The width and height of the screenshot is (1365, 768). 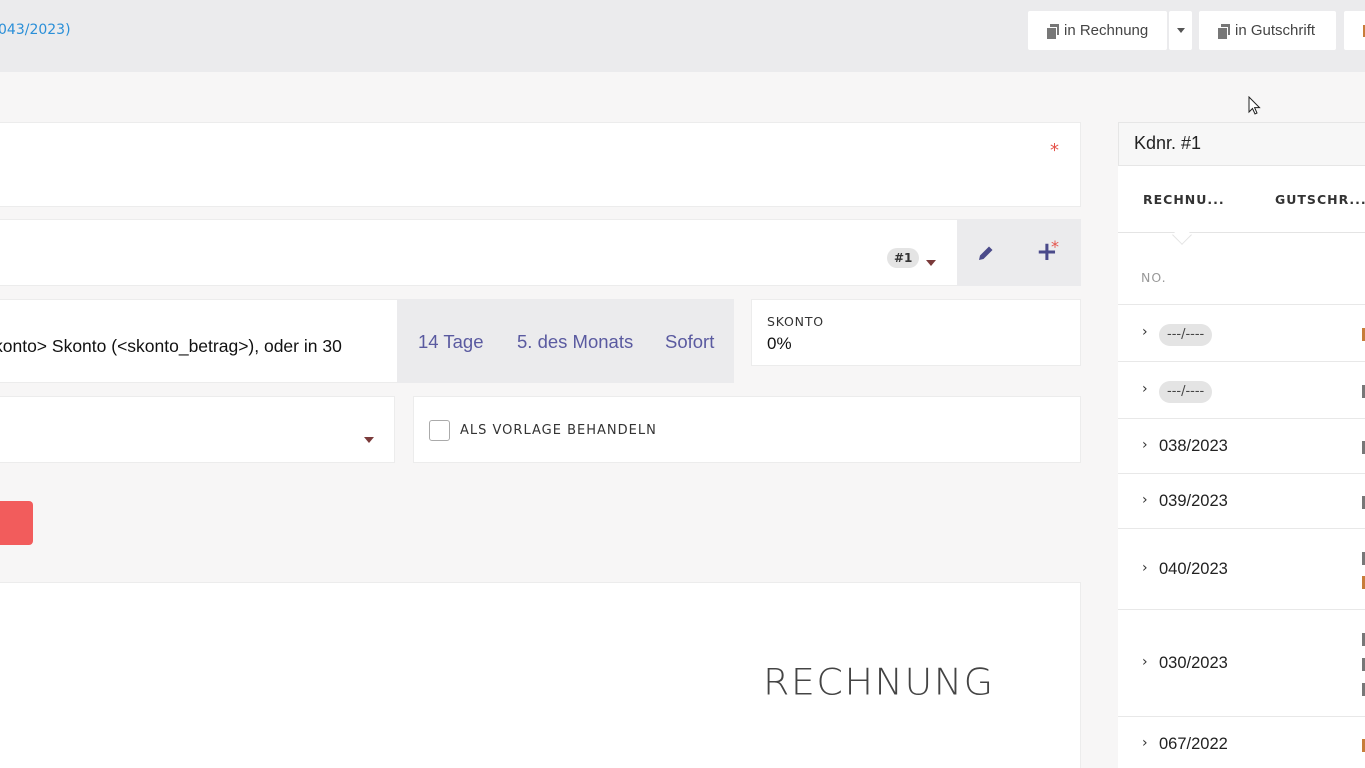 I want to click on delete-button, so click(x=16, y=523).